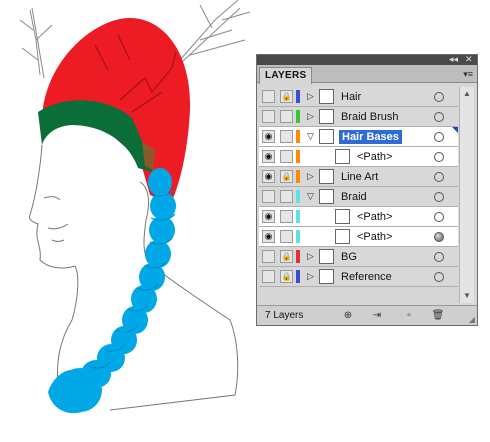 This screenshot has height=442, width=490. I want to click on layer-row: ◉ 🔒 ▷ Line Art, so click(358, 177).